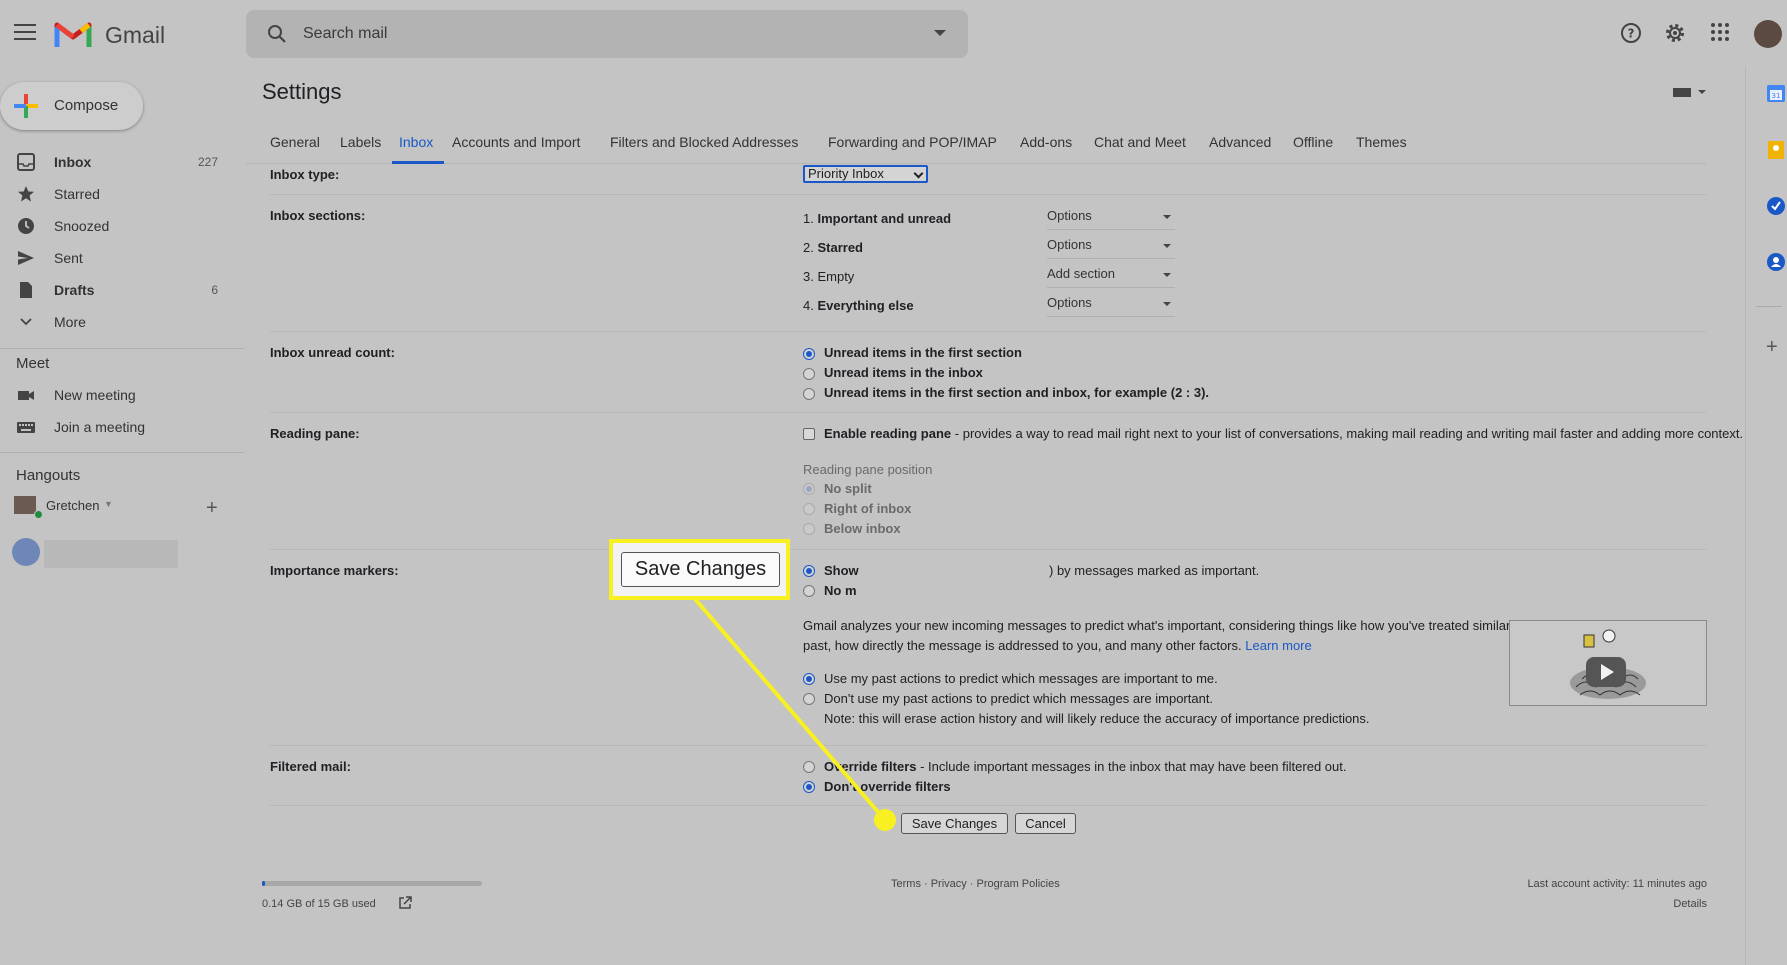 This screenshot has width=1787, height=965. I want to click on save-changes-callout: Save Changes, so click(699, 569).